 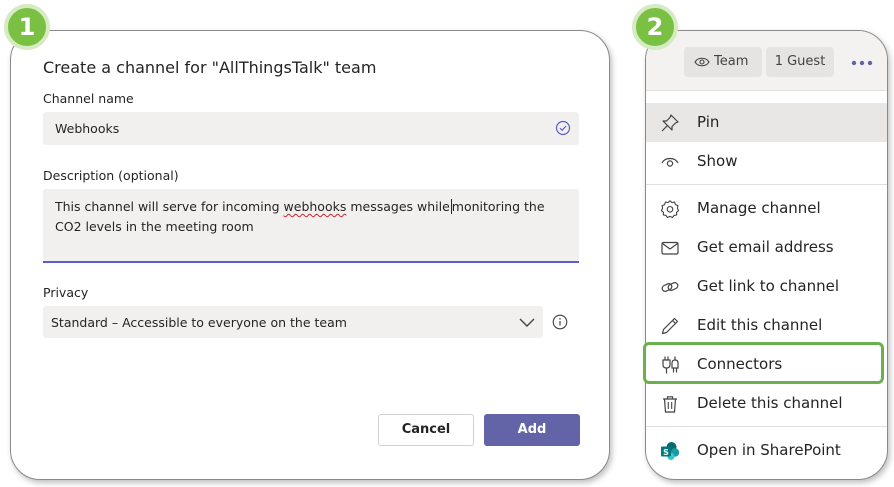 I want to click on connectors-highlight-box, so click(x=763, y=363).